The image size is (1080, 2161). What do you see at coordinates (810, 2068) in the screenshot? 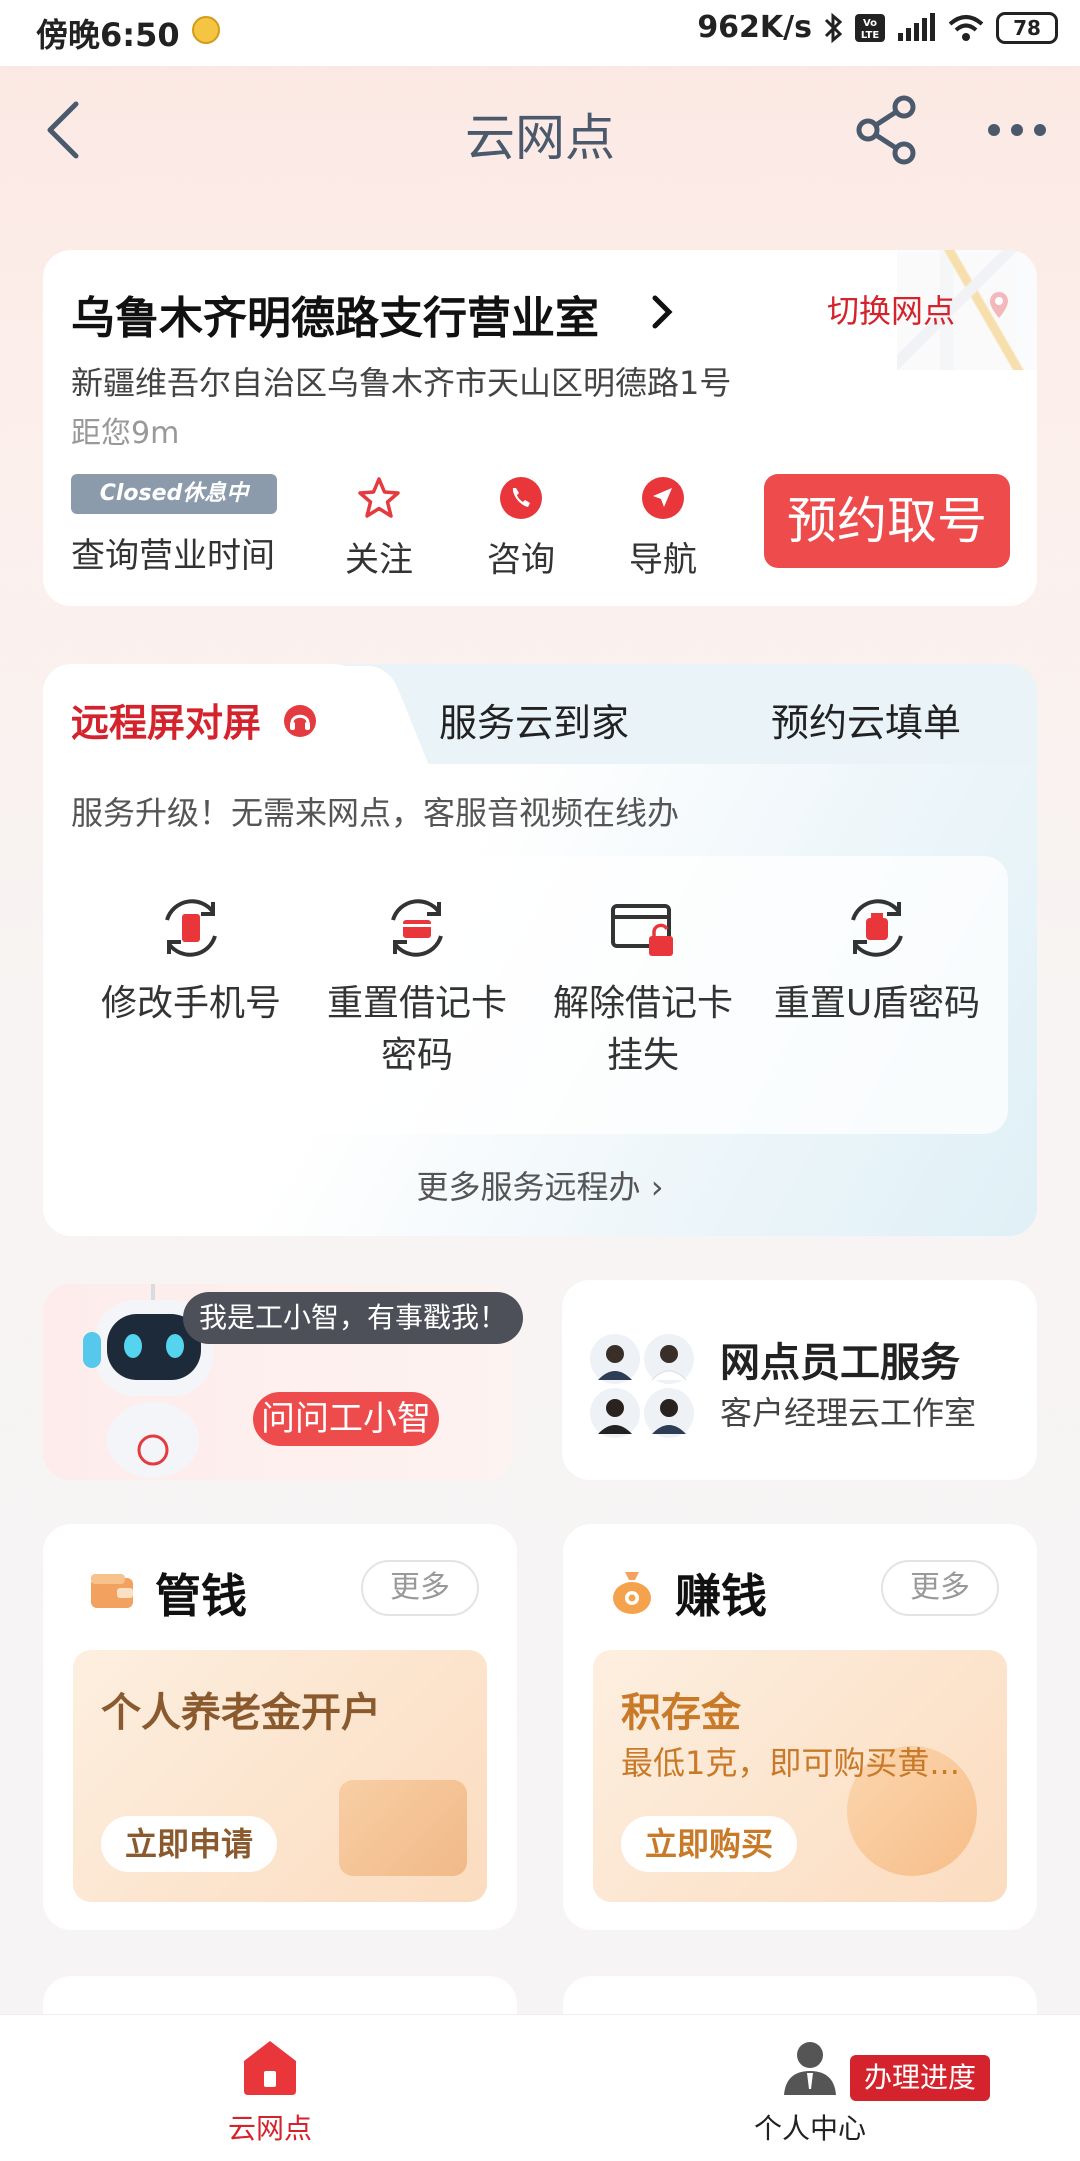
I see `person-icon` at bounding box center [810, 2068].